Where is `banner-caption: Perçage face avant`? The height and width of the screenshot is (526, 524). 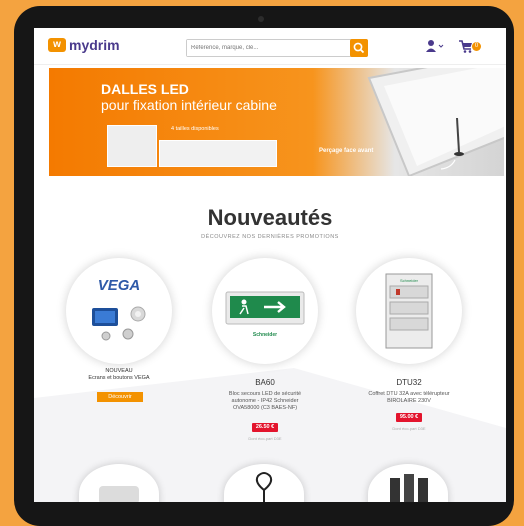
banner-caption: Perçage face avant is located at coordinates (346, 151).